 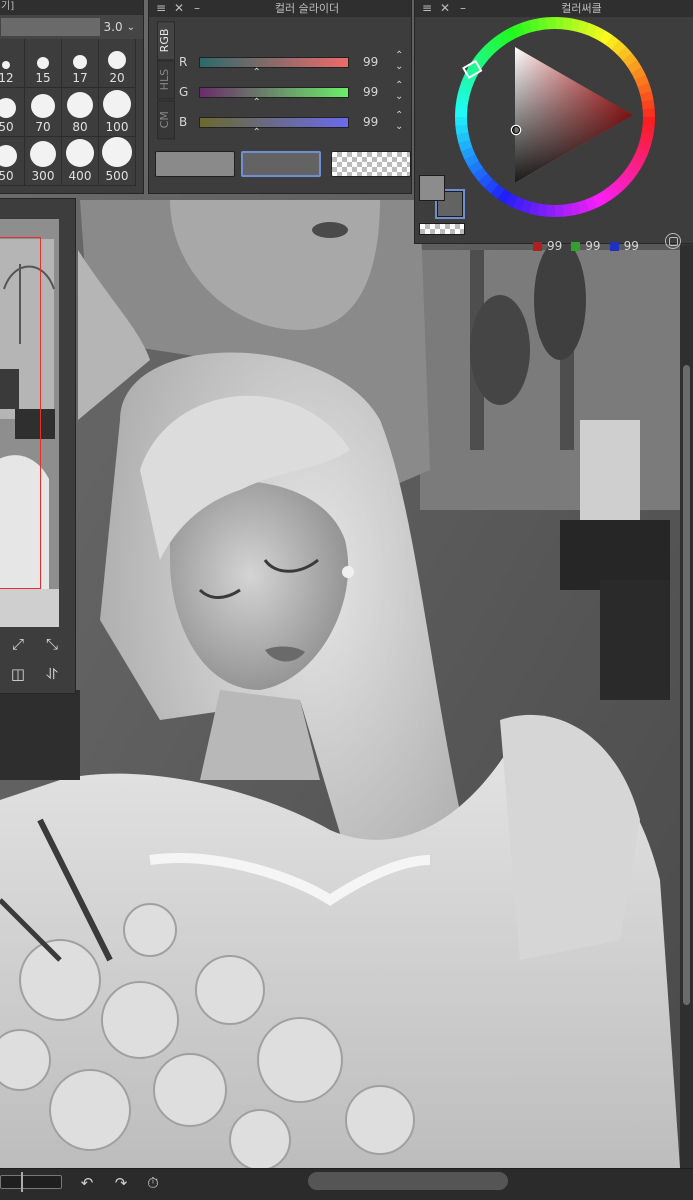 I want to click on transparent-color-swatch, so click(x=371, y=164).